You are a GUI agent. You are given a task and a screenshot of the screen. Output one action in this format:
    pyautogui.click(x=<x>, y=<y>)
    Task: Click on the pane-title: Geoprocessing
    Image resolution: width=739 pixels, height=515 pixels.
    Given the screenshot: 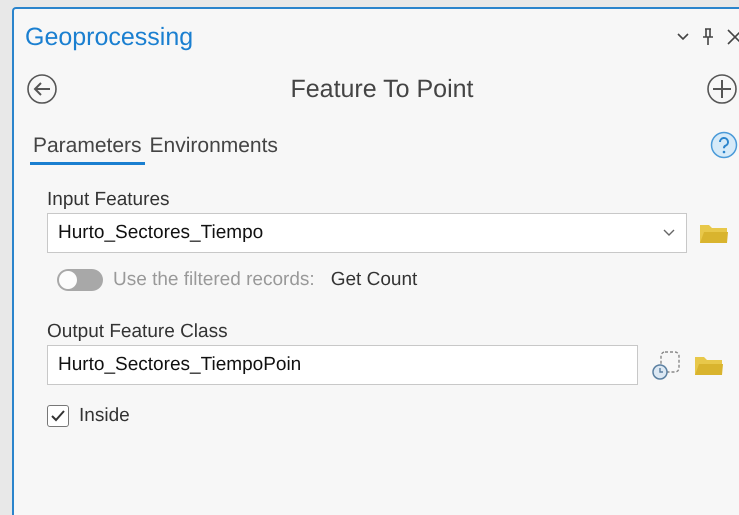 What is the action you would take?
    pyautogui.click(x=109, y=37)
    